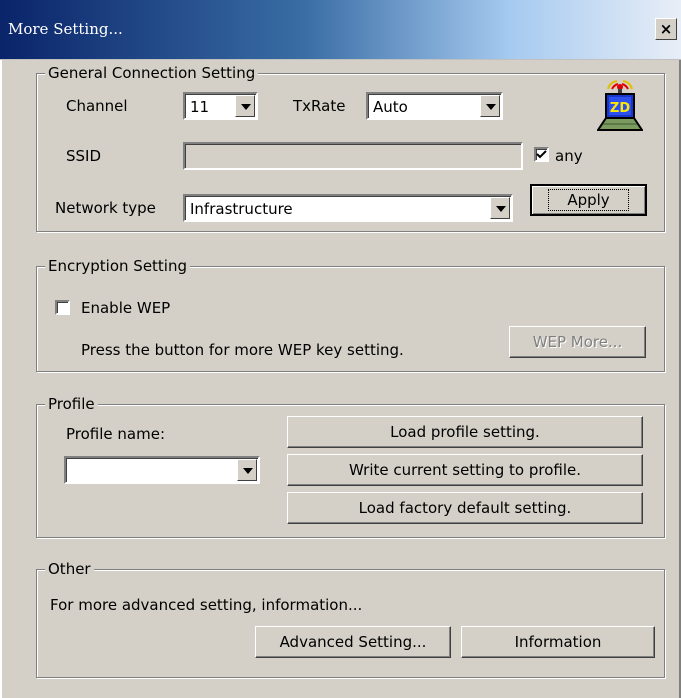 This screenshot has width=681, height=698. I want to click on txrate-value: Auto, so click(390, 107).